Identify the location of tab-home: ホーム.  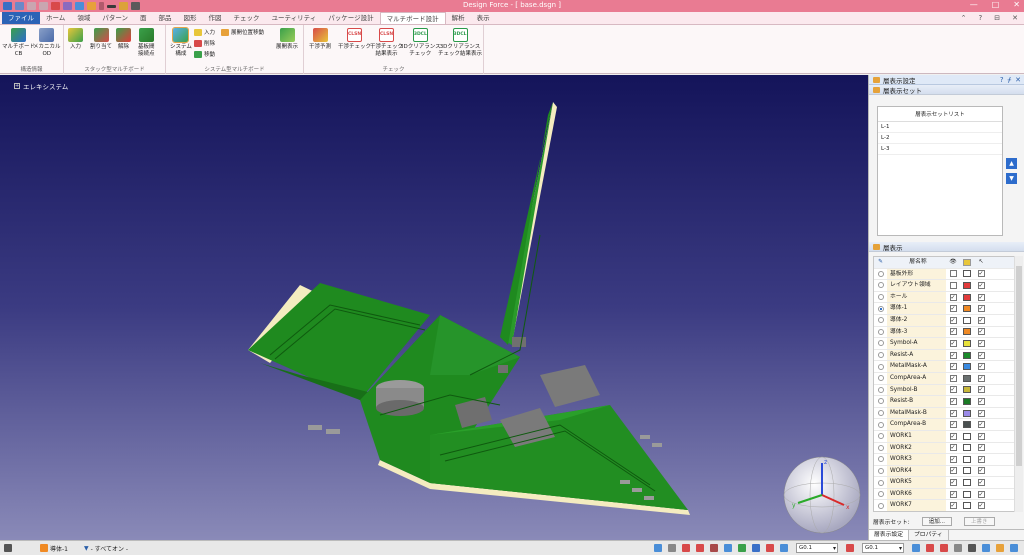
(55, 18).